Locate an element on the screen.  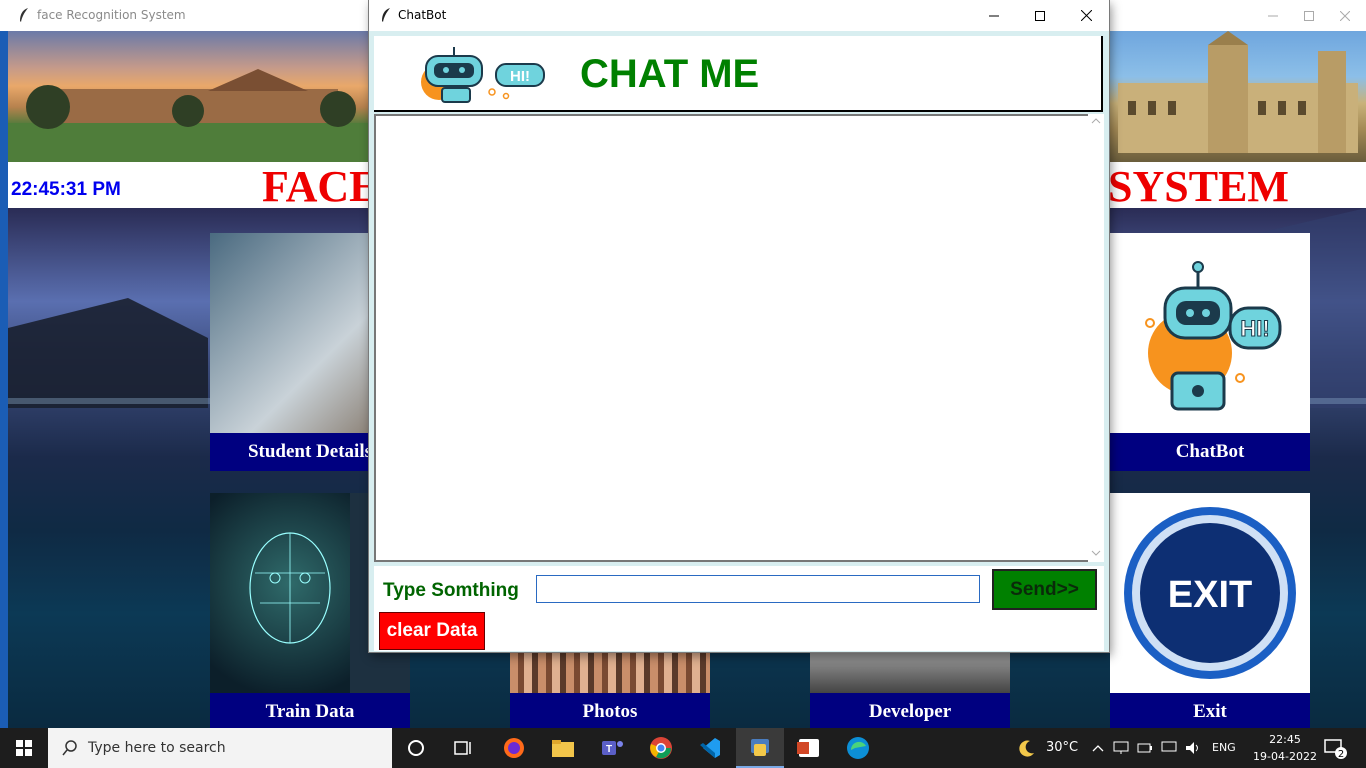
language-indicator: ENG is located at coordinates (1224, 747).